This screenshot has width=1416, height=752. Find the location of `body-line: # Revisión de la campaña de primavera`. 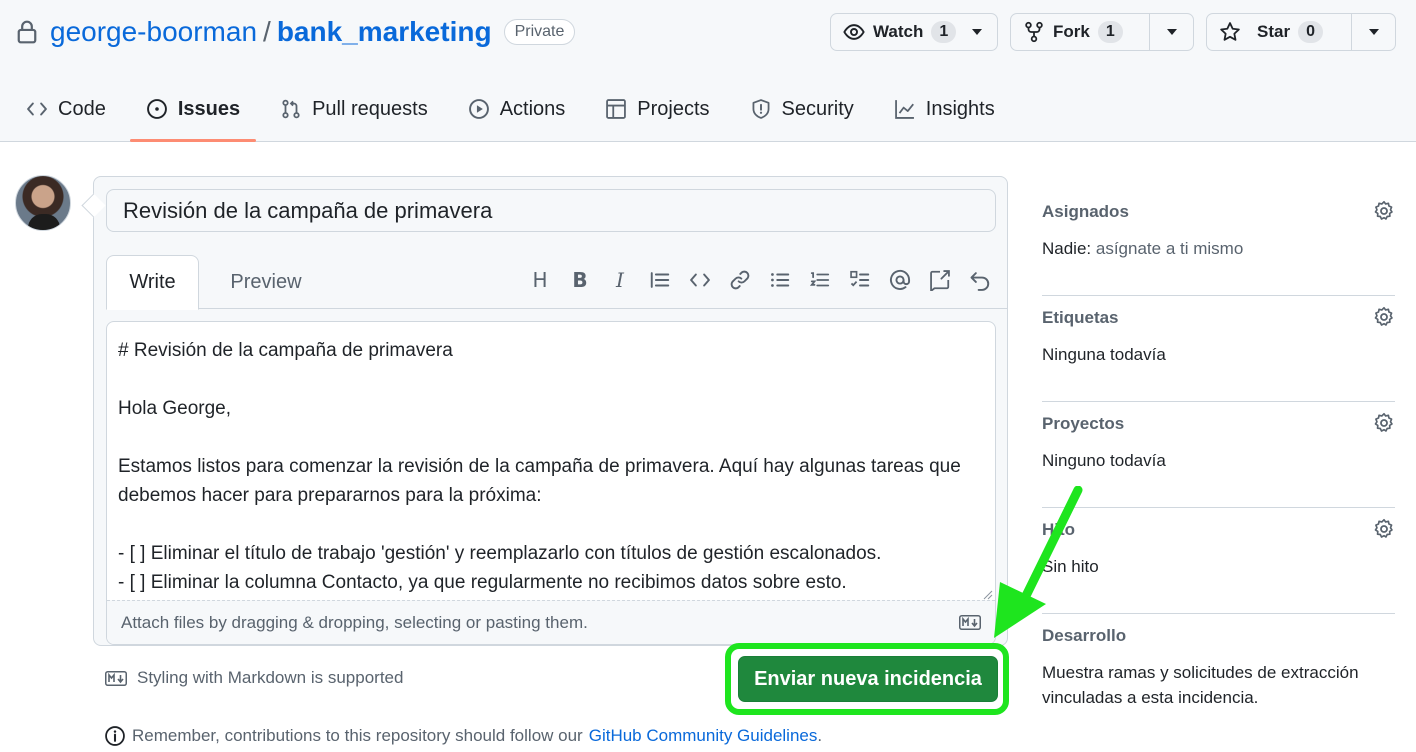

body-line: # Revisión de la campaña de primavera is located at coordinates (285, 350).